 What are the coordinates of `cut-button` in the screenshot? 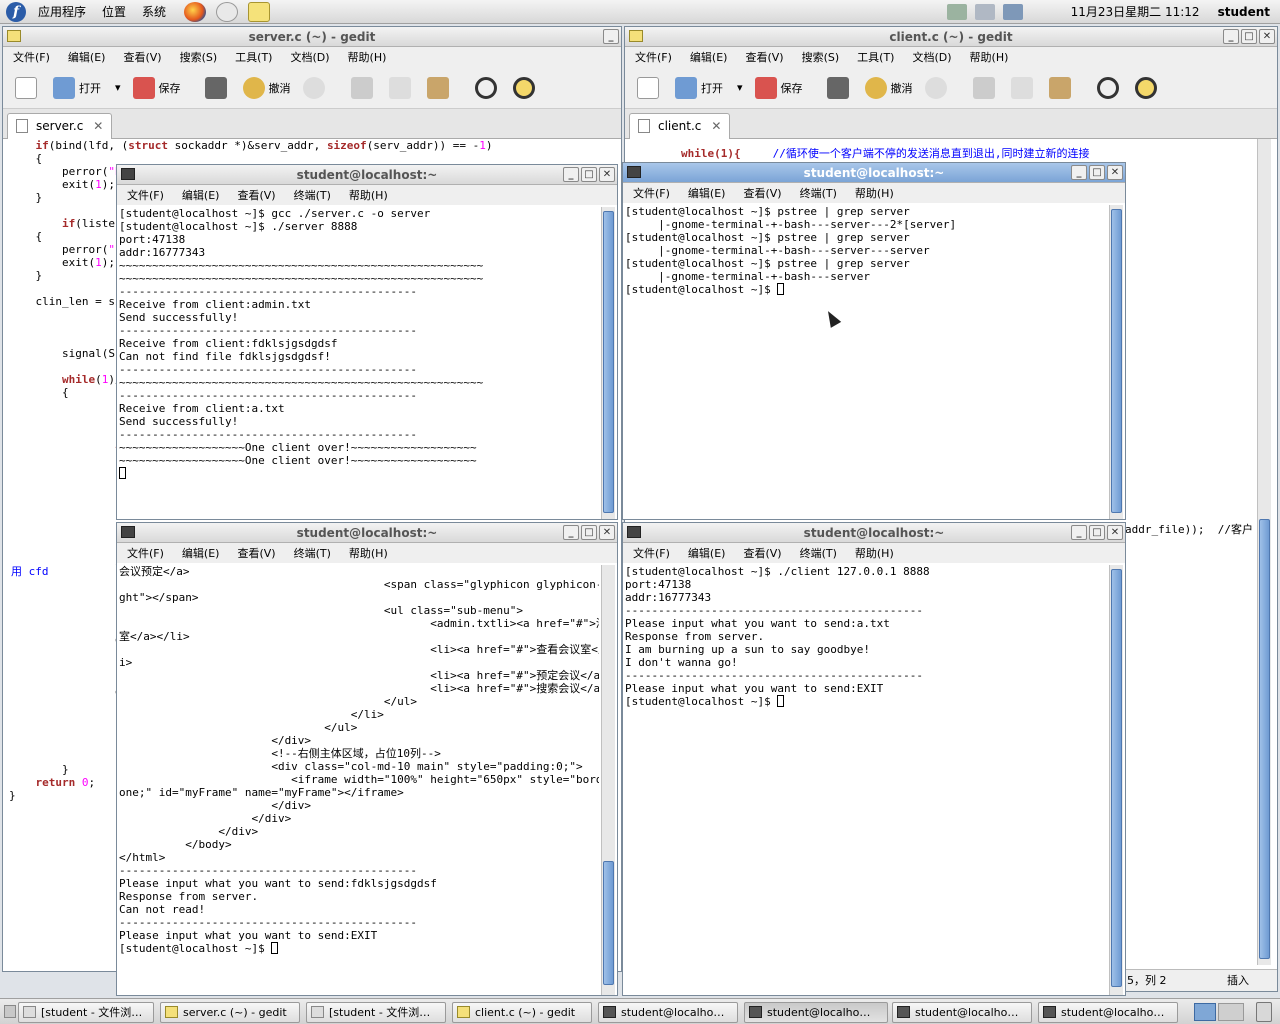 It's located at (985, 87).